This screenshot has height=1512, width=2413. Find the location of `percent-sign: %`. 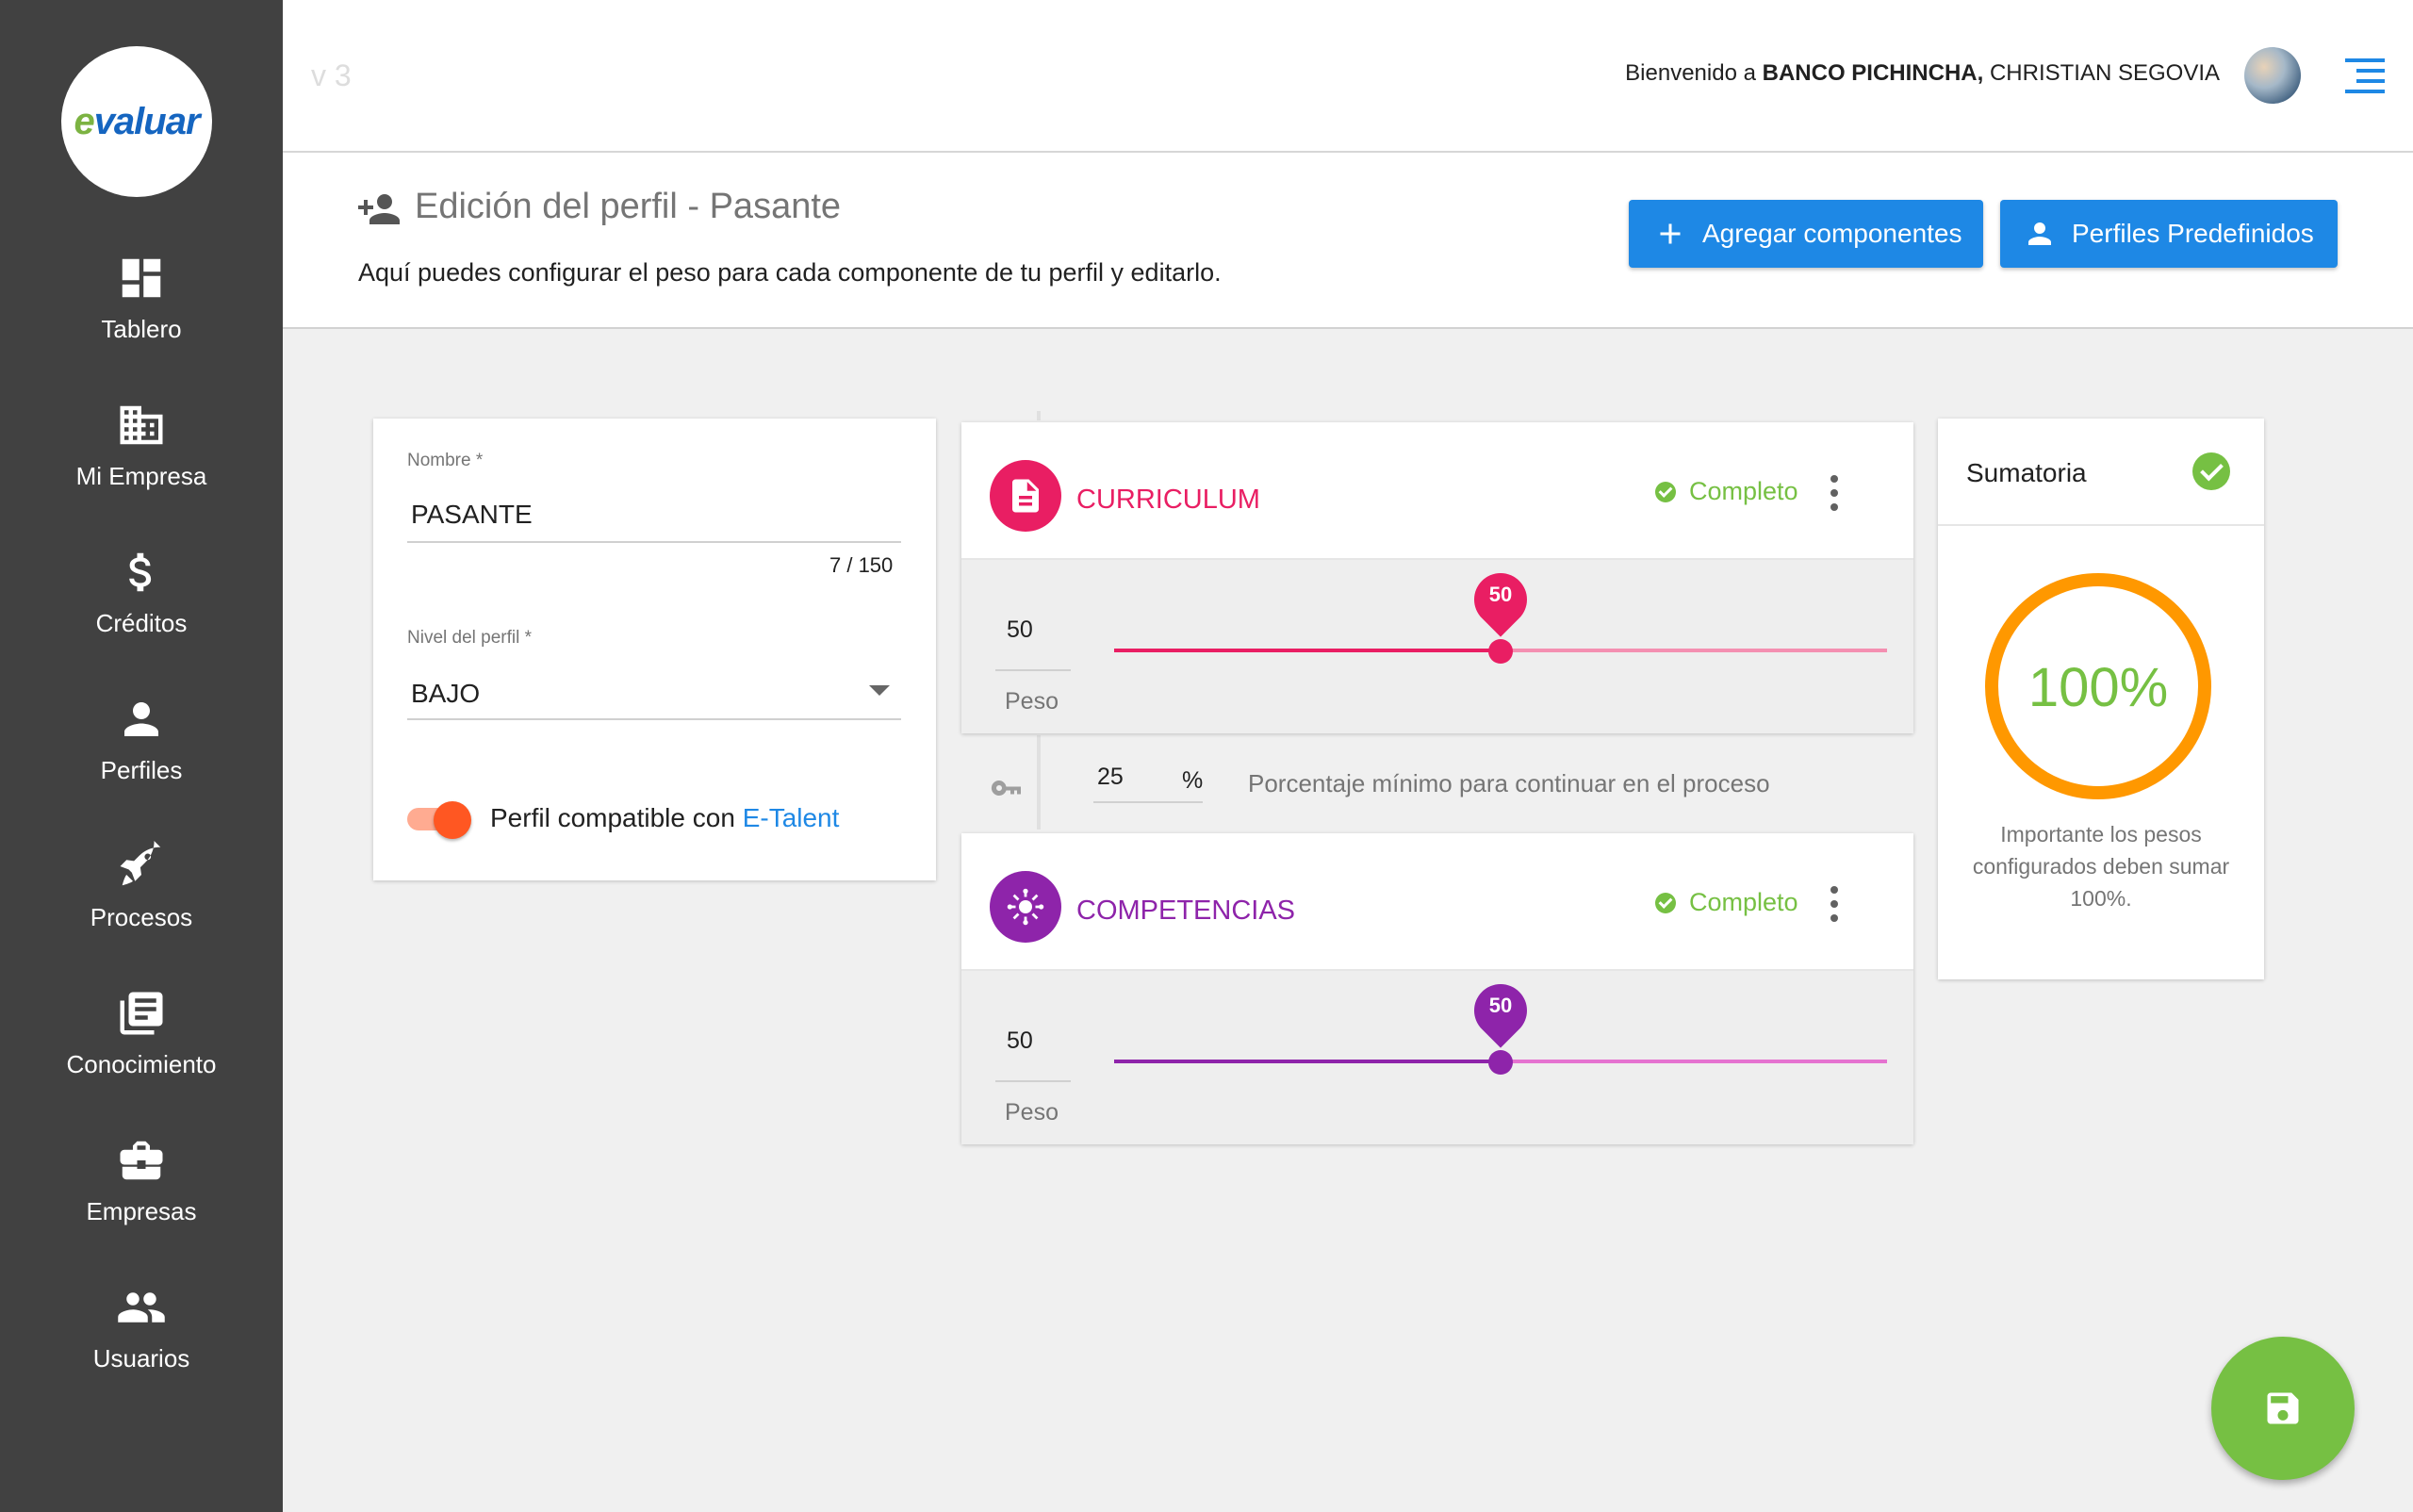

percent-sign: % is located at coordinates (1193, 780).